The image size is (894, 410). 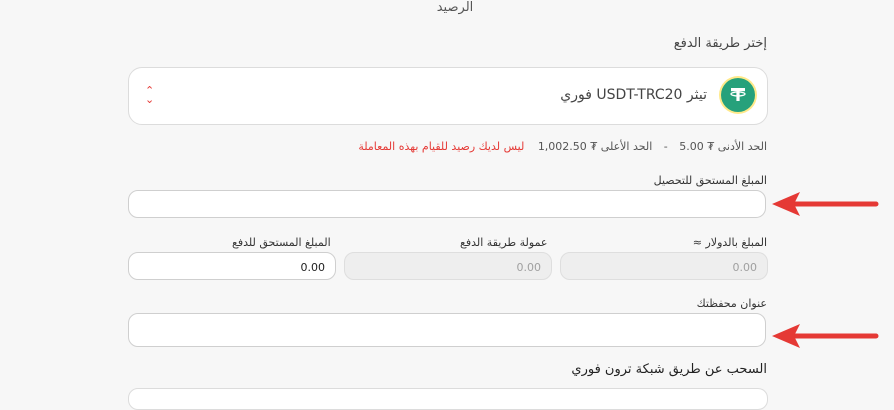 I want to click on payment-method-select: تيثر USDT-TRC20 فوري ⌃ ⌄, so click(x=448, y=96).